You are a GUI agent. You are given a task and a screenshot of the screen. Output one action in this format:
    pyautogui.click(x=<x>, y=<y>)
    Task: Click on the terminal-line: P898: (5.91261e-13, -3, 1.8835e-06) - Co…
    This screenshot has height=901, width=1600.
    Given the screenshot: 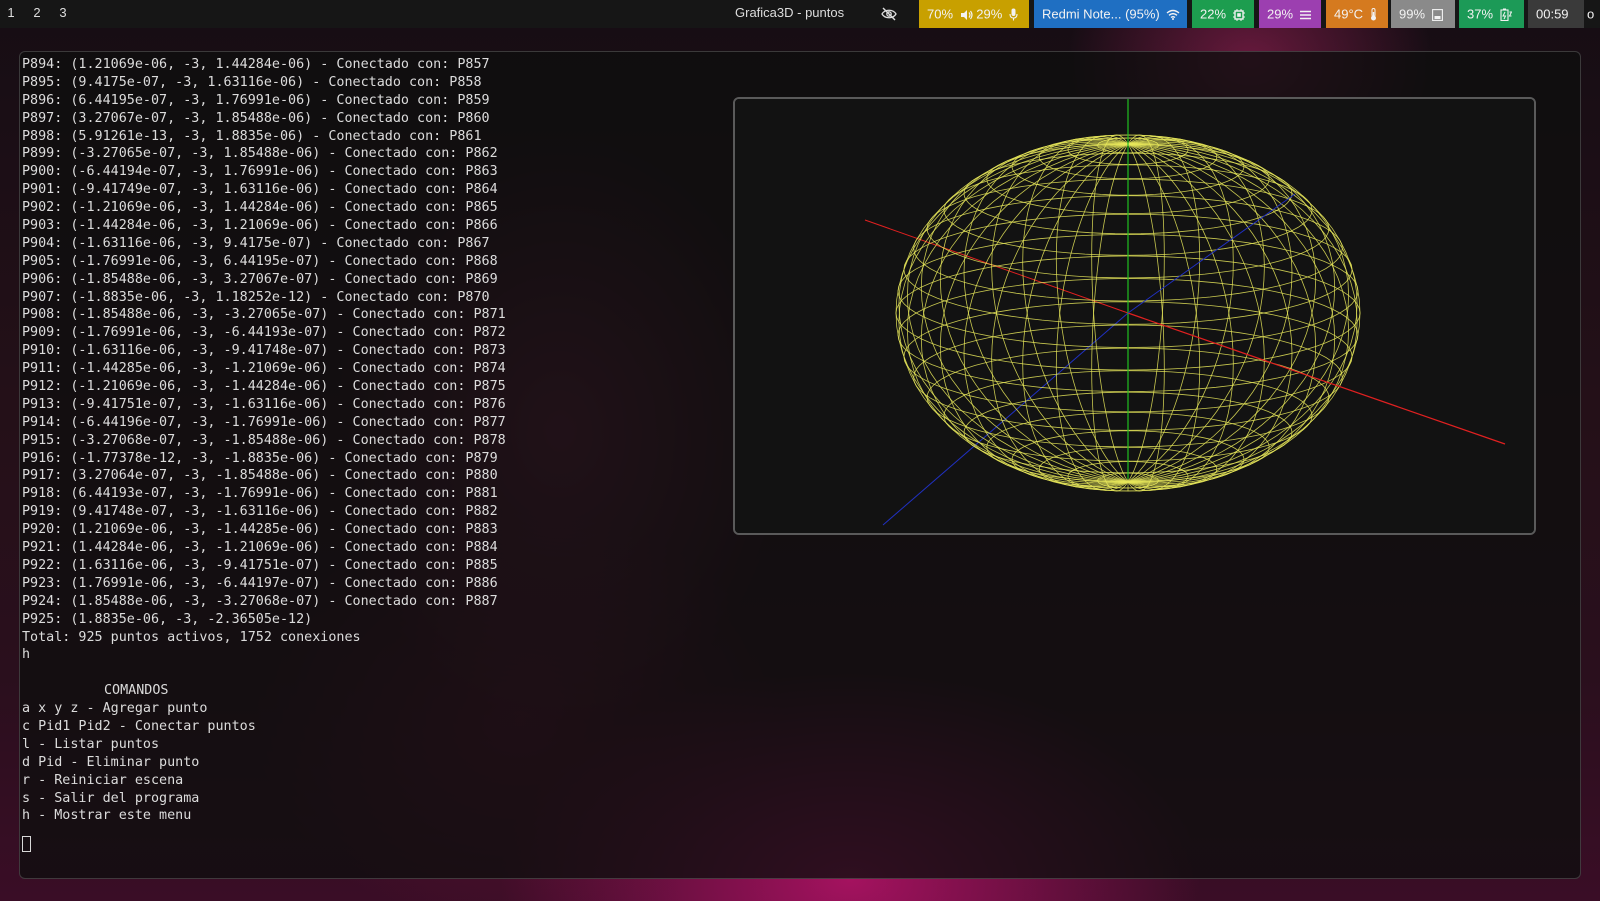 What is the action you would take?
    pyautogui.click(x=252, y=136)
    